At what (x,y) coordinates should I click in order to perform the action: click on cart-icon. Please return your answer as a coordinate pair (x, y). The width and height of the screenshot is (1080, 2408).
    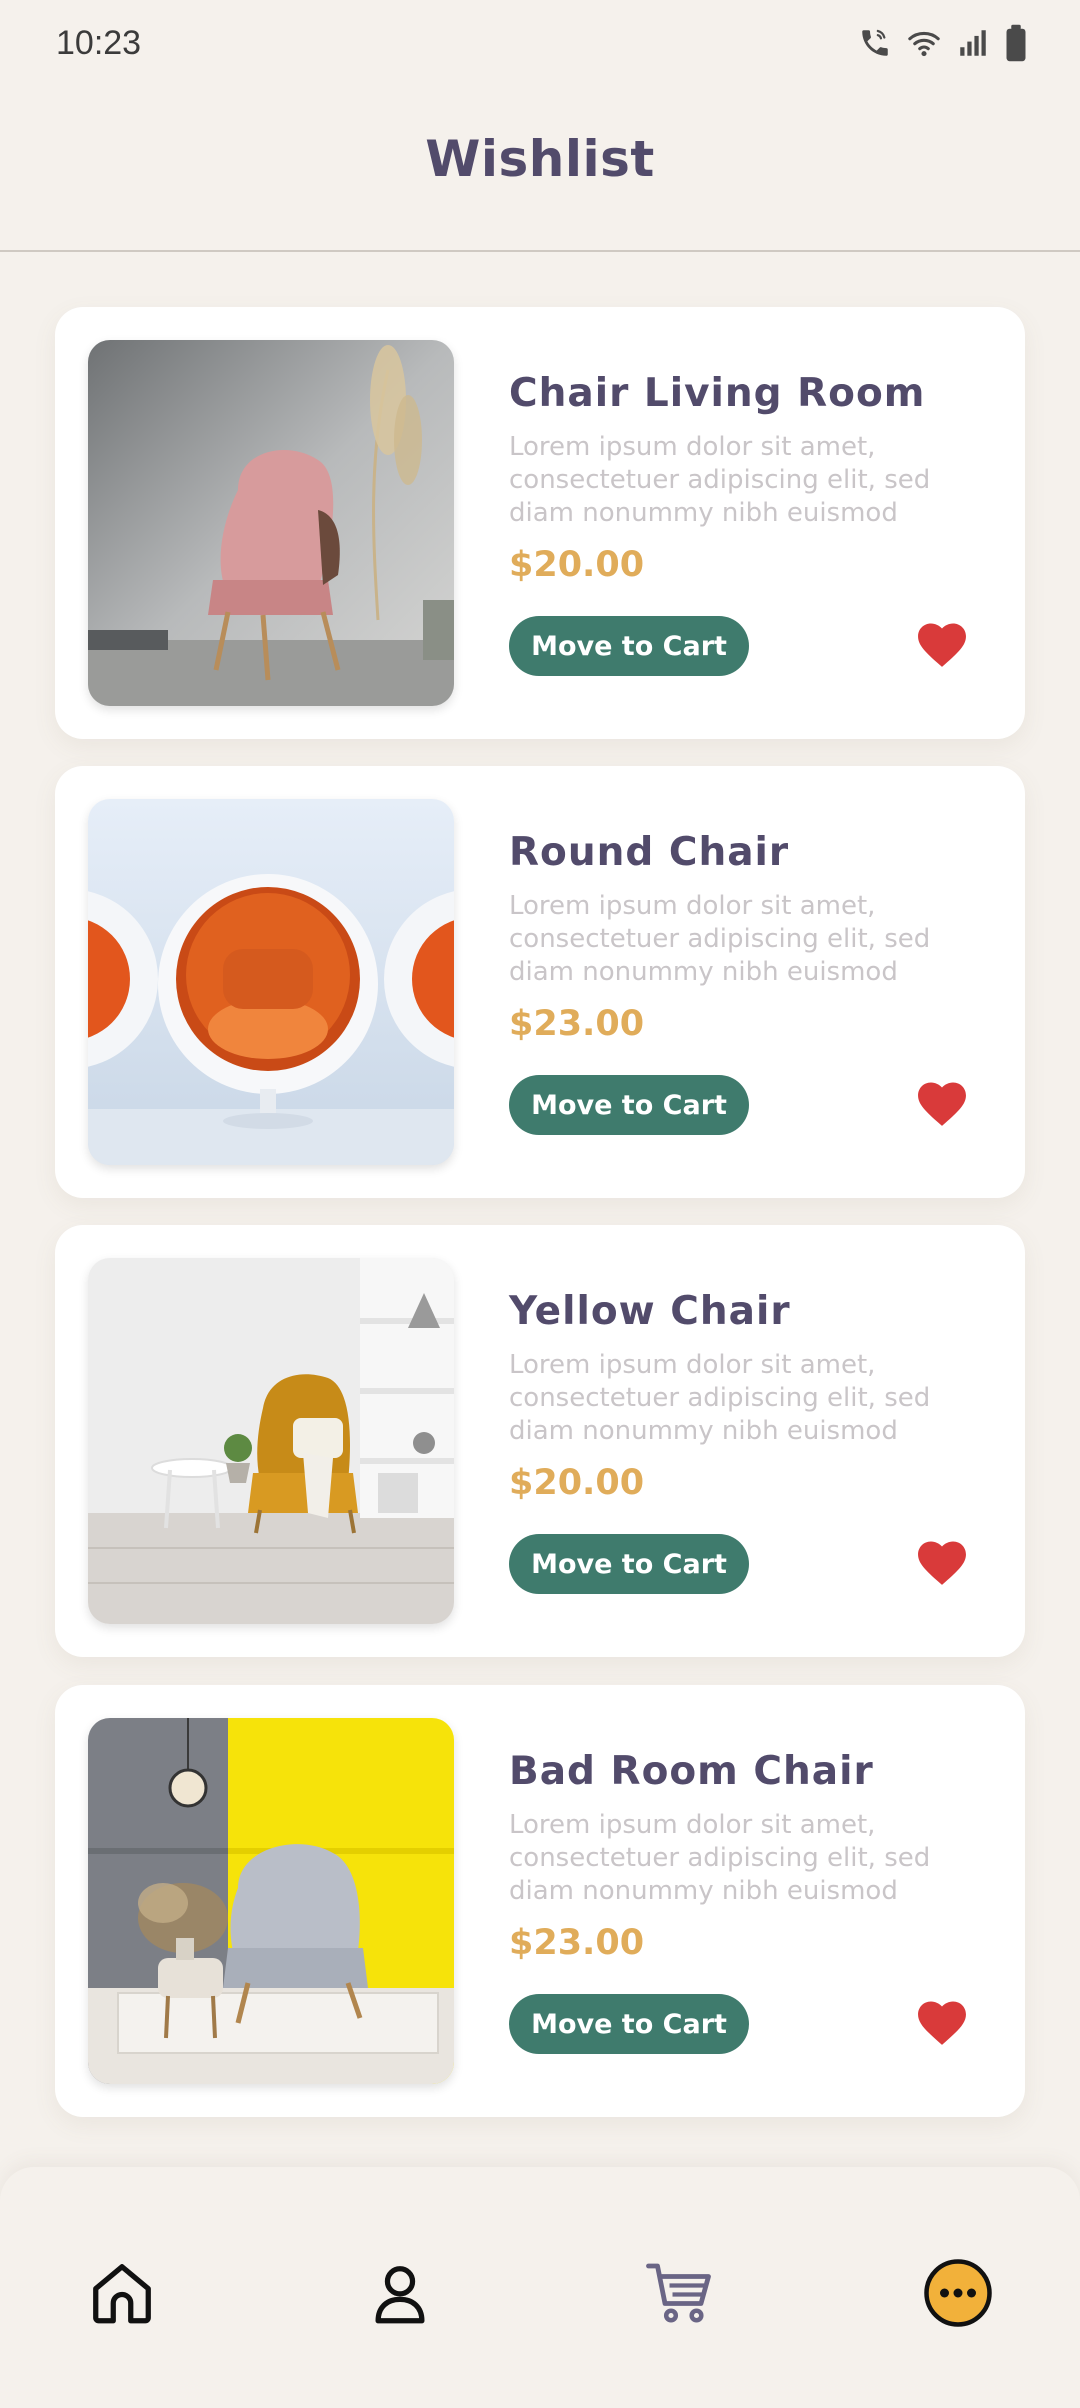
    Looking at the image, I should click on (680, 2295).